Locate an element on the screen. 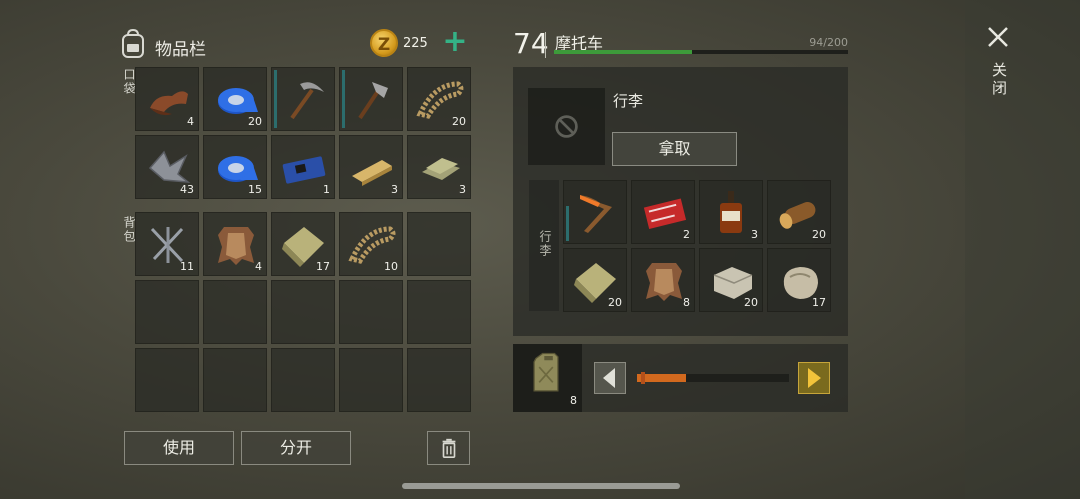  luggage-title: 行李 is located at coordinates (628, 101).